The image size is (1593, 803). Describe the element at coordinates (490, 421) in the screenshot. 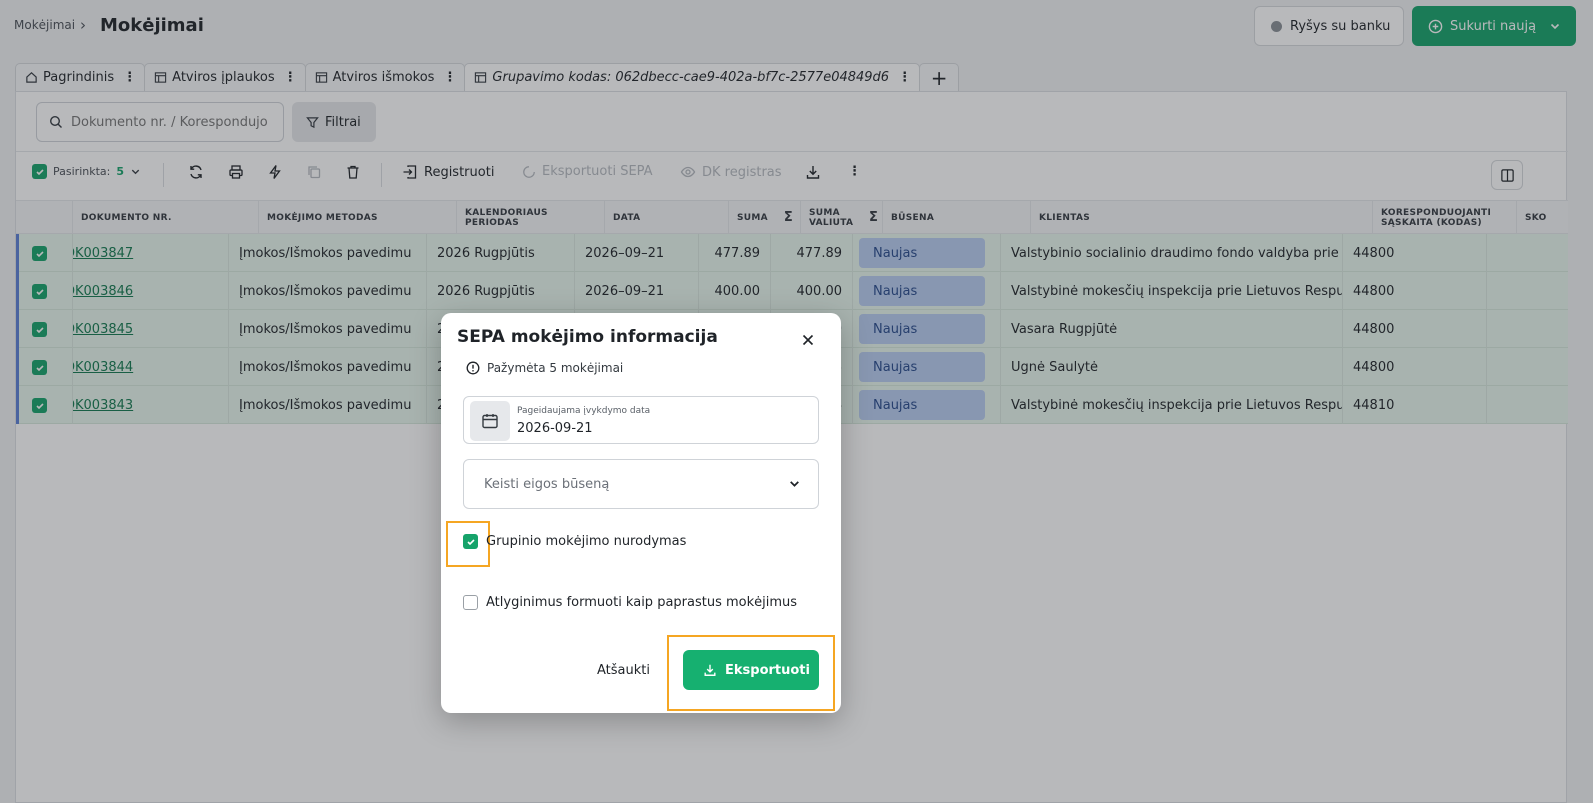

I see `calendar-icon` at that location.